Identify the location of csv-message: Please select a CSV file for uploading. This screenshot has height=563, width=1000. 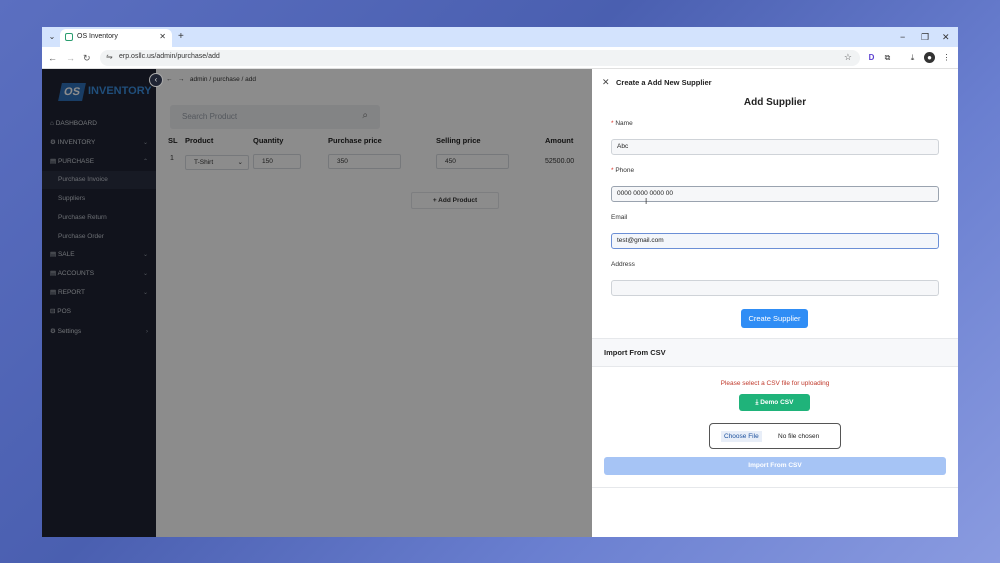
(775, 383).